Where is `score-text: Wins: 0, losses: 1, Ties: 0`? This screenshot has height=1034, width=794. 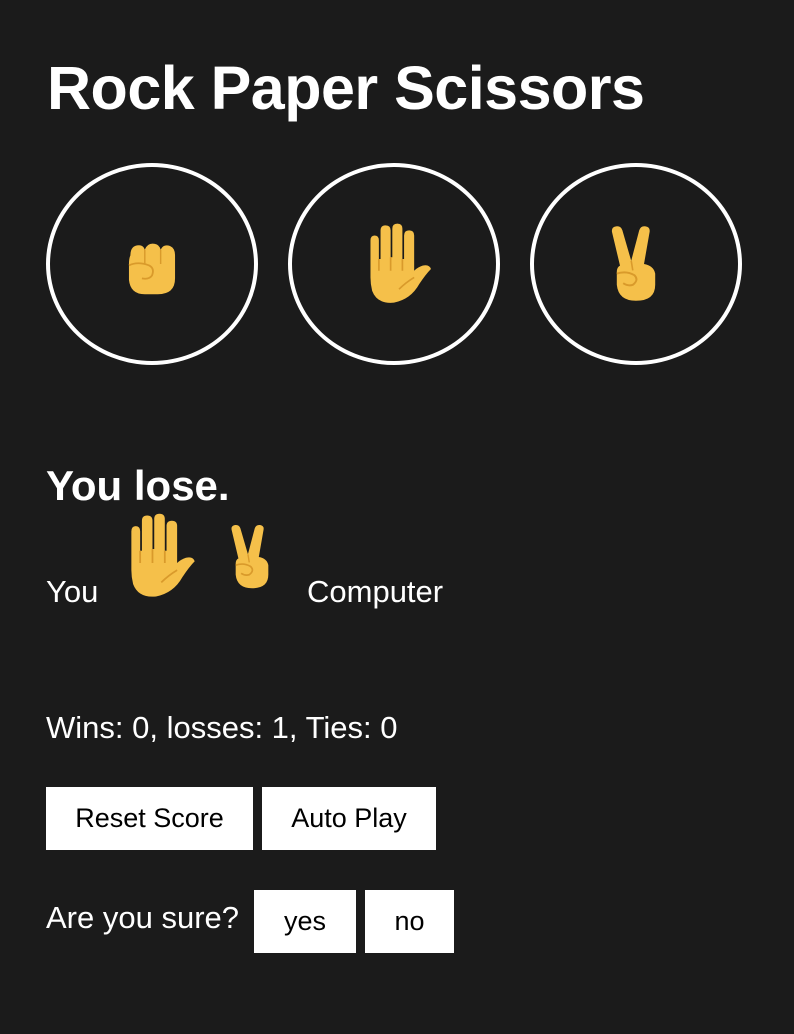 score-text: Wins: 0, losses: 1, Ties: 0 is located at coordinates (222, 727).